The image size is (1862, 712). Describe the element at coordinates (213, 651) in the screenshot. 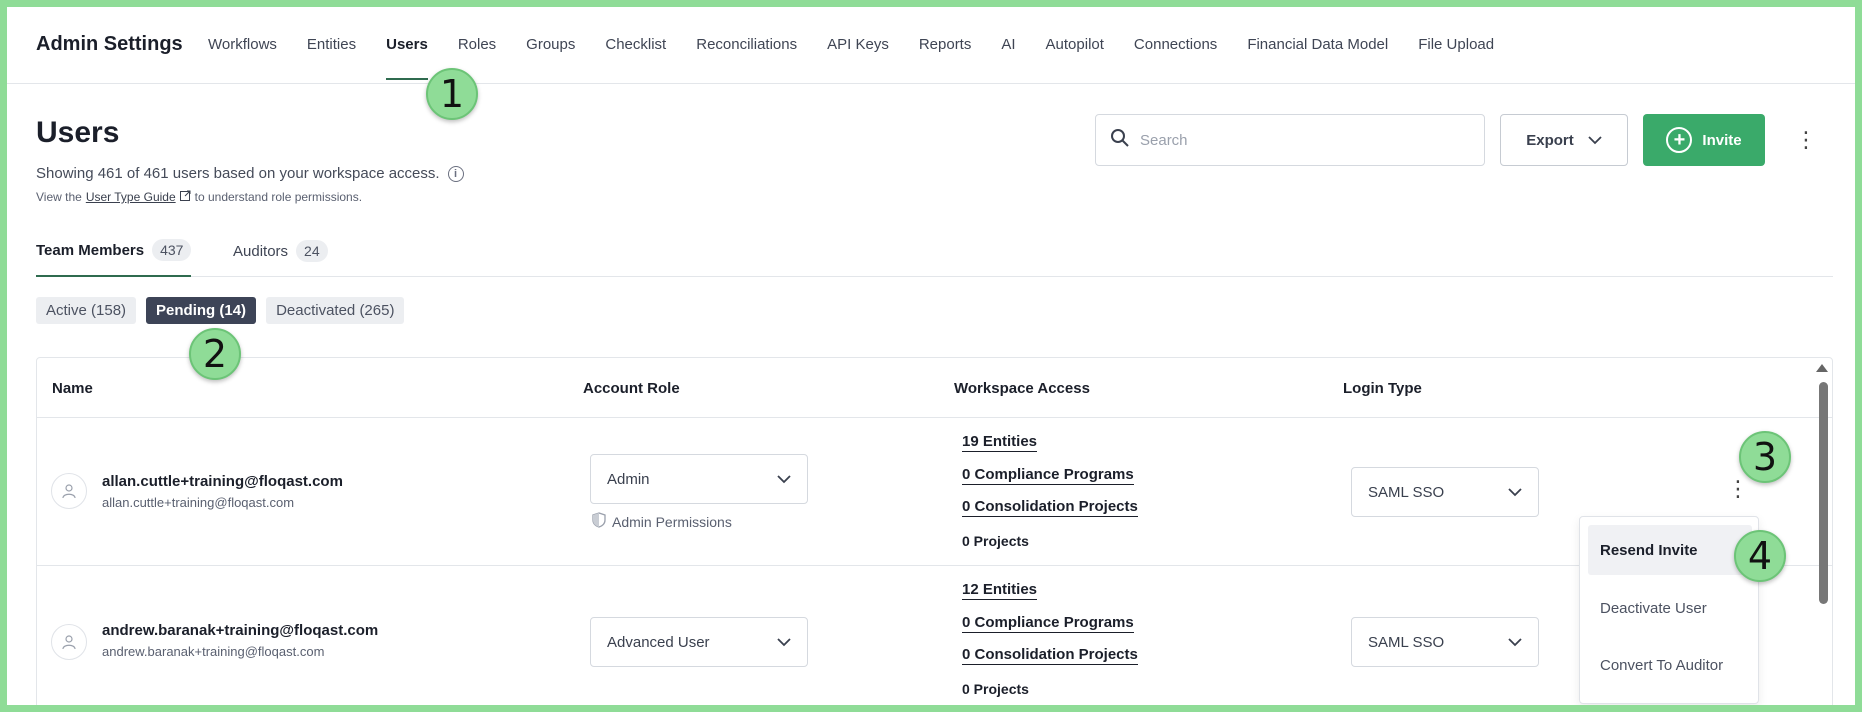

I see `user-email: andrew.baranak+training@floqast.com` at that location.